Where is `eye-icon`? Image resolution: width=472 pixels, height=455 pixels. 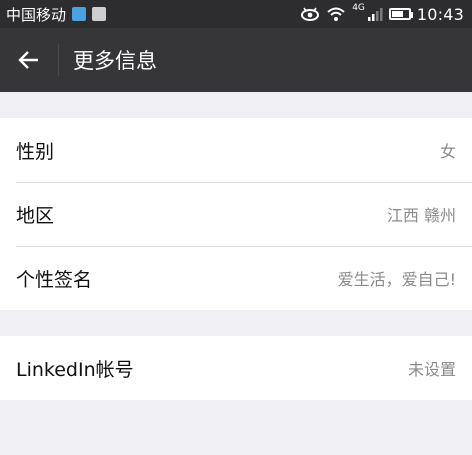 eye-icon is located at coordinates (310, 14).